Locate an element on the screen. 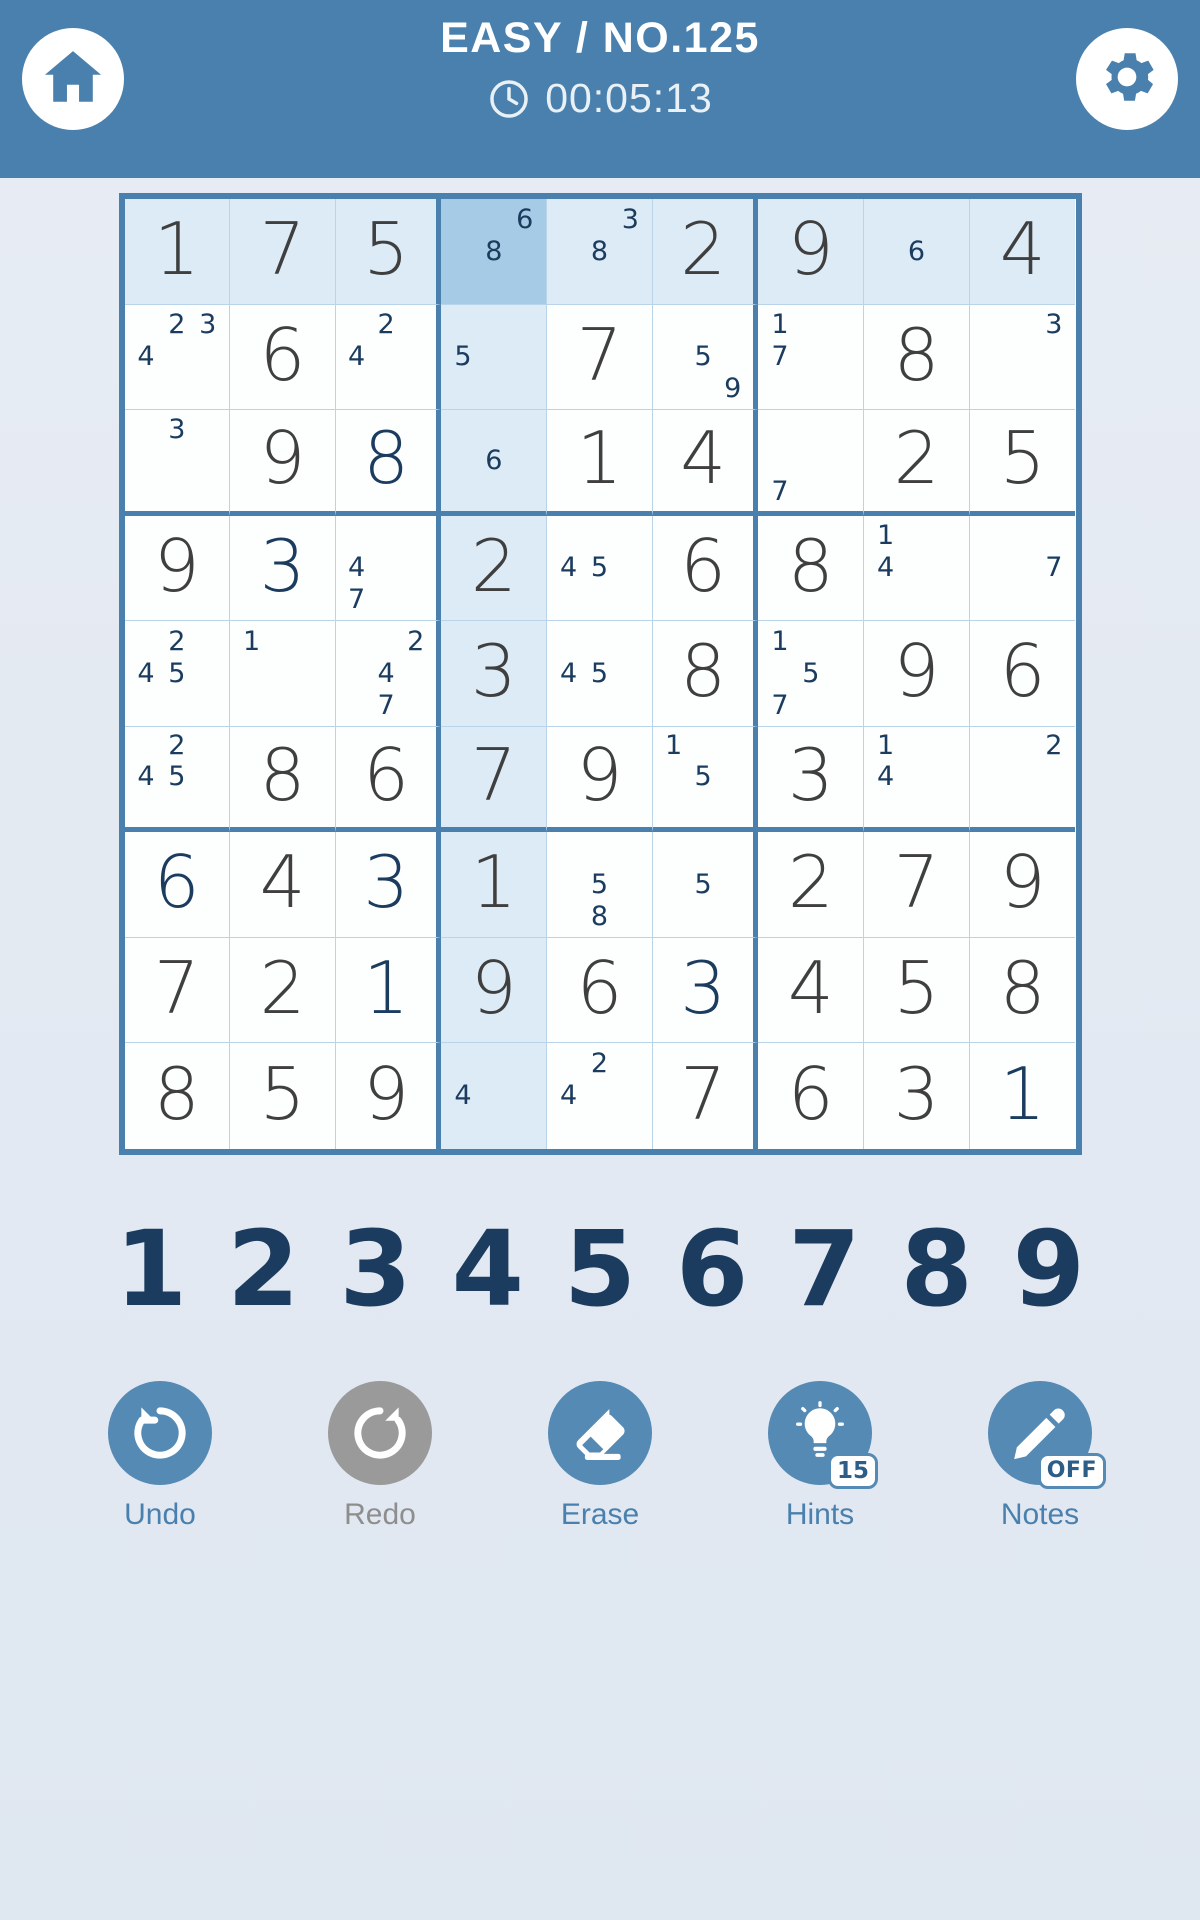 The width and height of the screenshot is (1200, 1920). cell-r3c8: 2 is located at coordinates (917, 463).